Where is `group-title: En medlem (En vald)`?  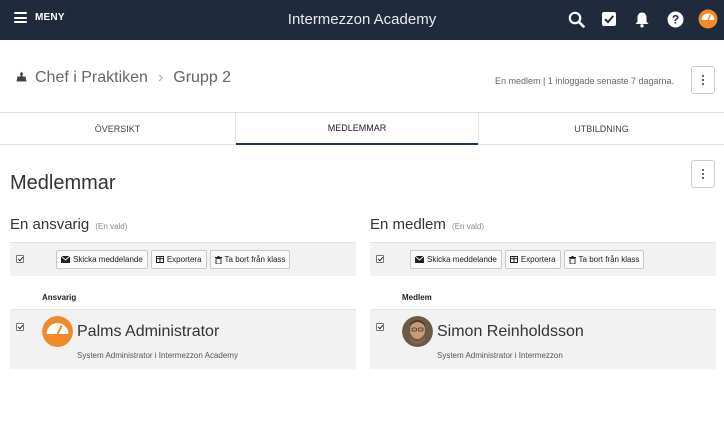 group-title: En medlem (En vald) is located at coordinates (543, 224).